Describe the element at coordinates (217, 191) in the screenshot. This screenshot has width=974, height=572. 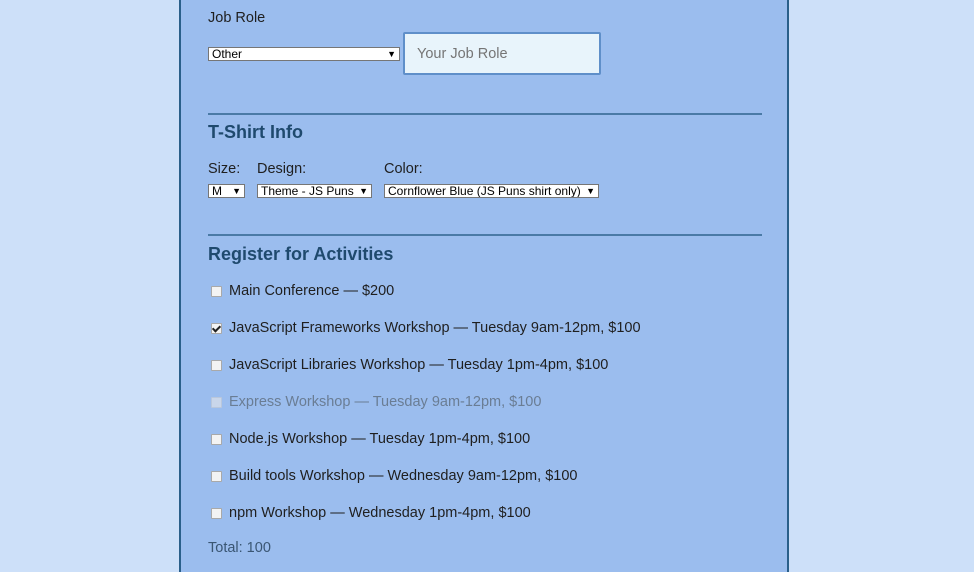
I see `size-selected-value: M` at that location.